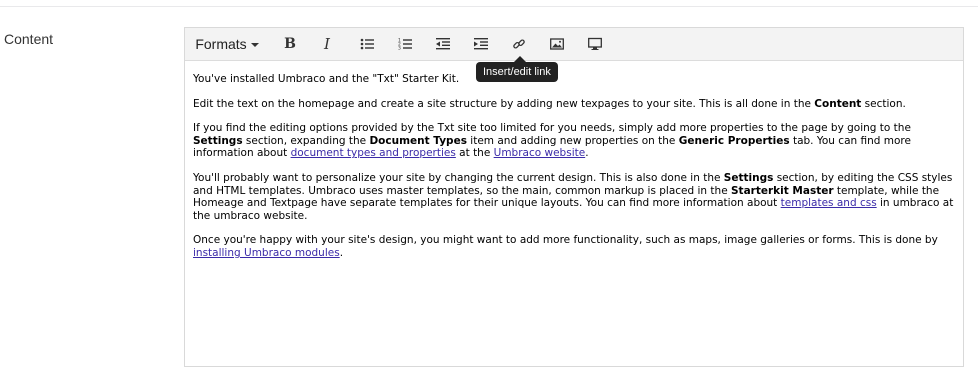 This screenshot has width=978, height=367. What do you see at coordinates (29, 39) in the screenshot?
I see `content-field-label: Content` at bounding box center [29, 39].